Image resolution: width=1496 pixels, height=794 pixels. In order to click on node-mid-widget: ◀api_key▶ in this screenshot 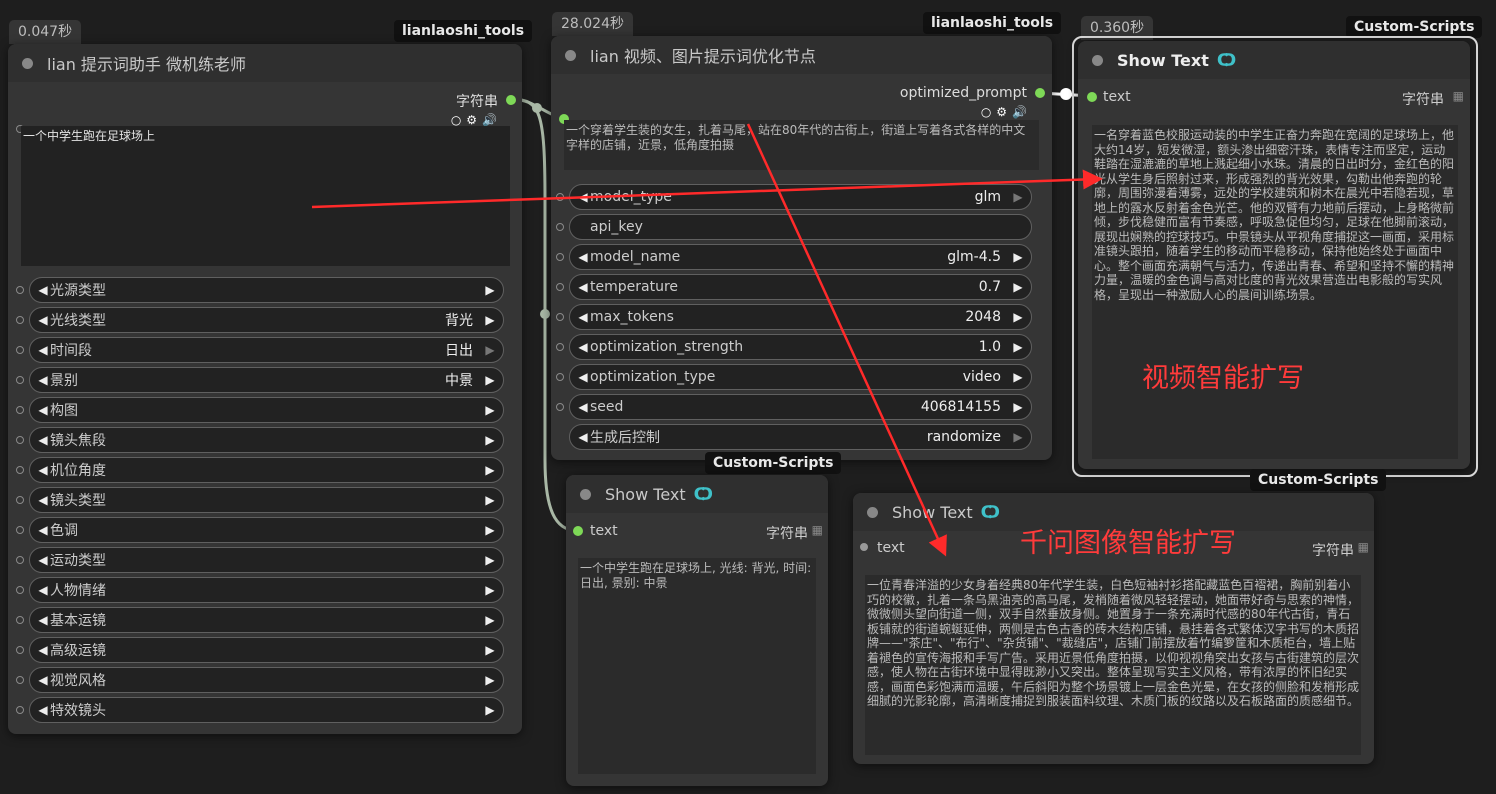, I will do `click(800, 227)`.